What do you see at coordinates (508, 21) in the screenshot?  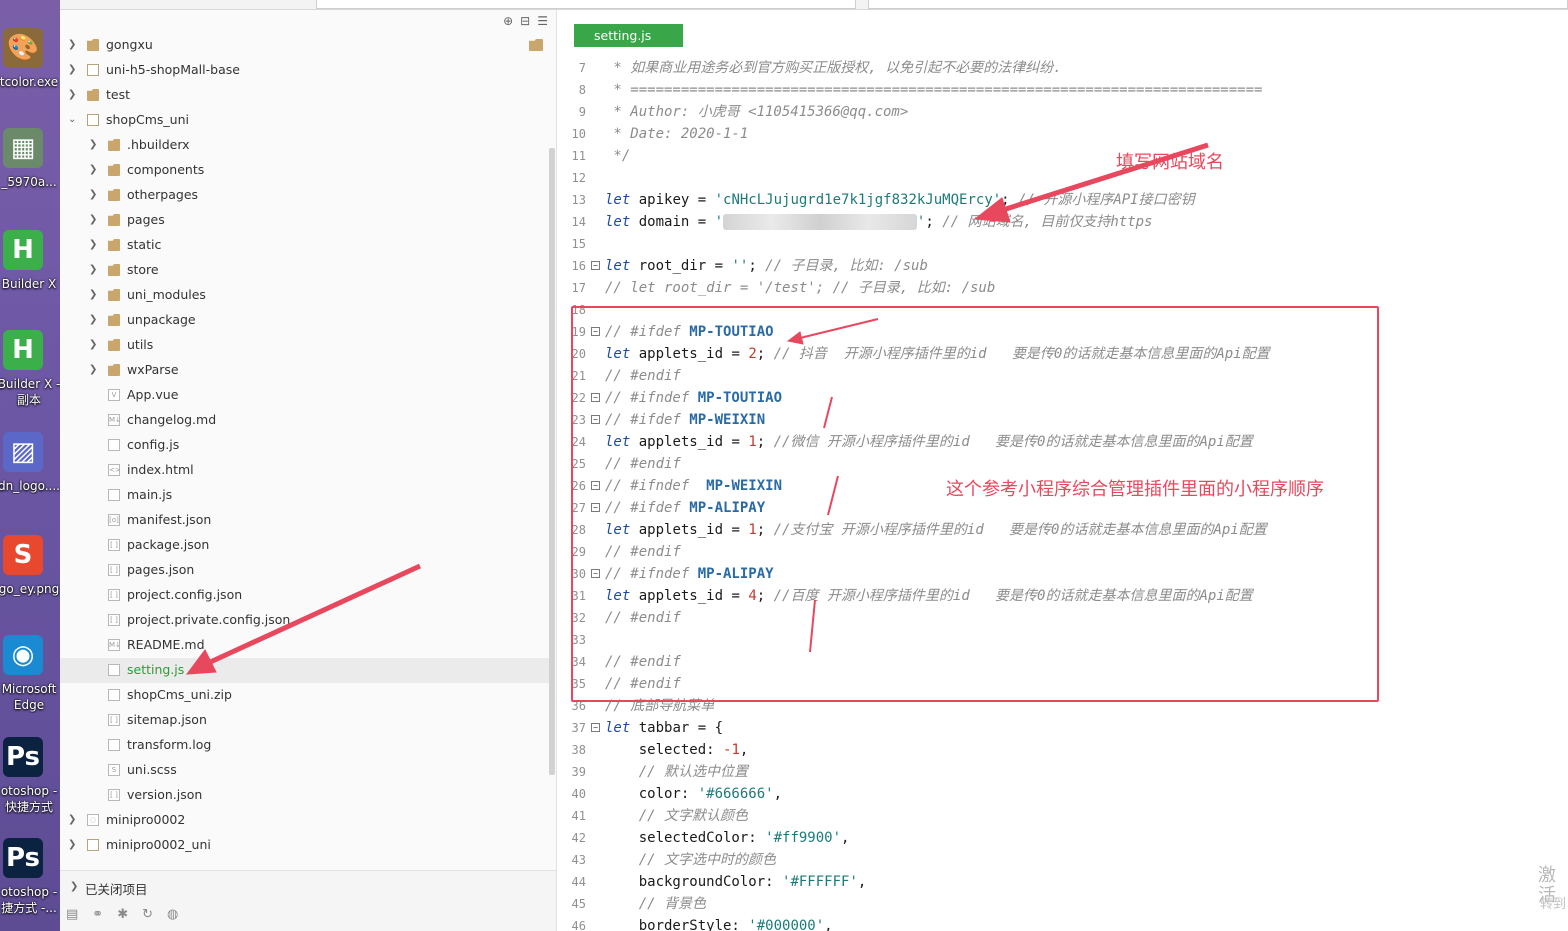 I see `locate-icon: ⊕` at bounding box center [508, 21].